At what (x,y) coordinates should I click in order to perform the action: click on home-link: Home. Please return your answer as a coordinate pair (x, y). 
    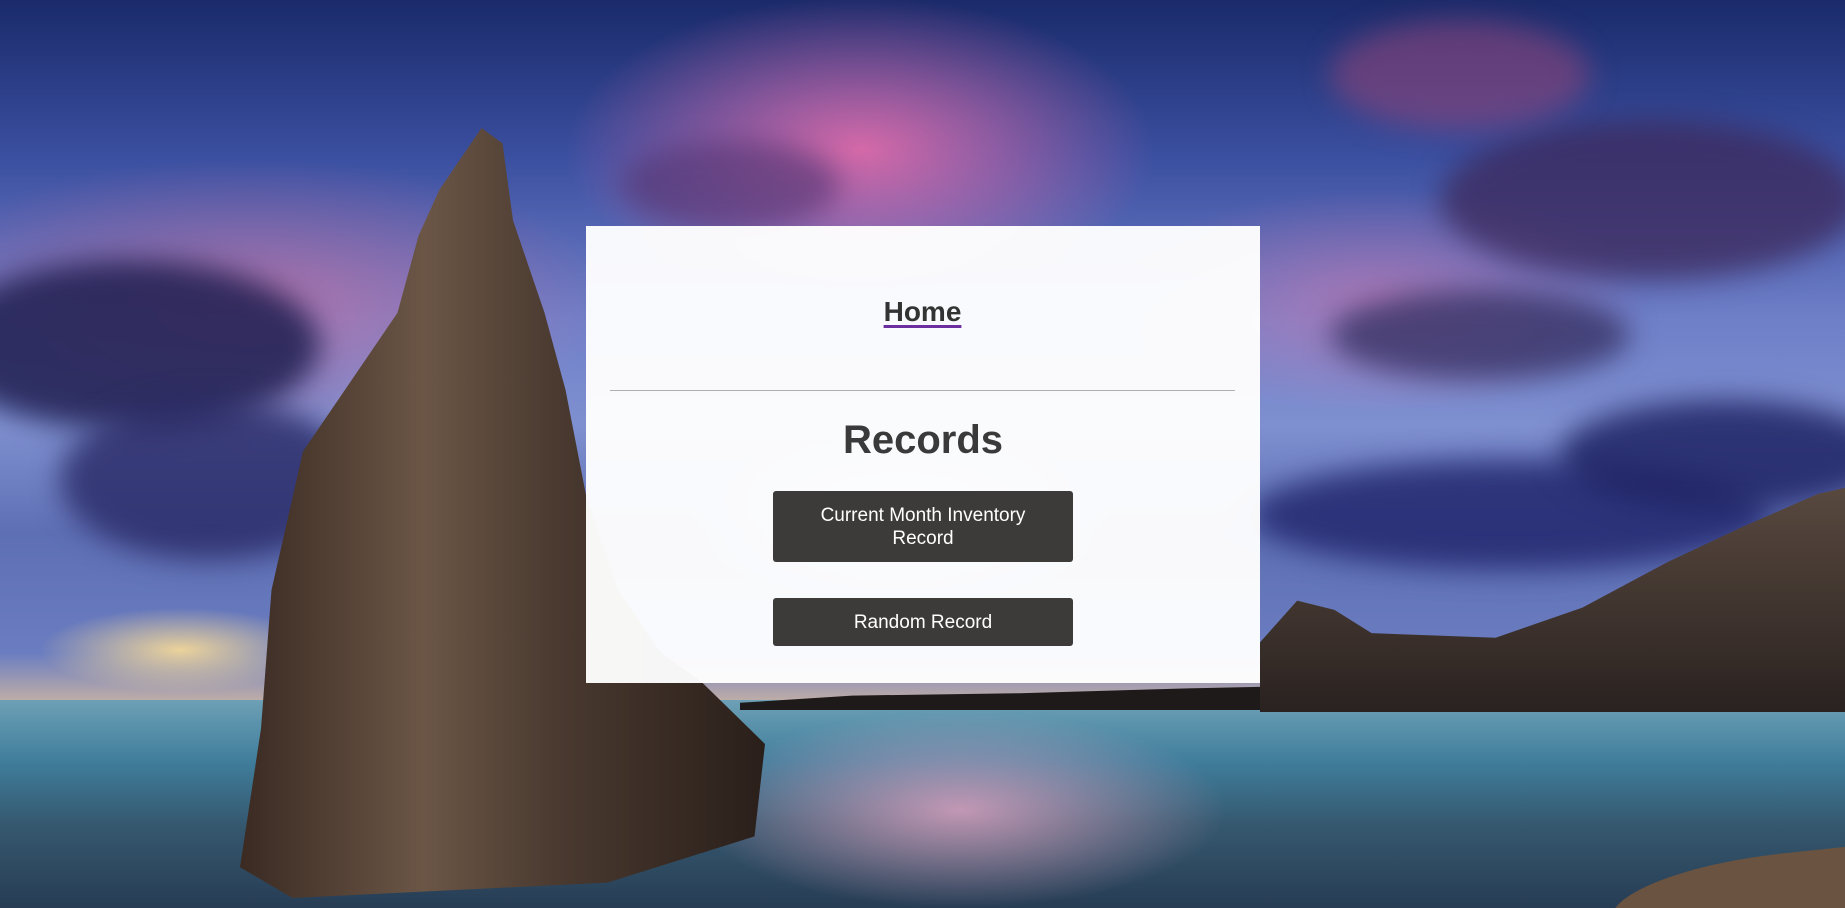
    Looking at the image, I should click on (923, 311).